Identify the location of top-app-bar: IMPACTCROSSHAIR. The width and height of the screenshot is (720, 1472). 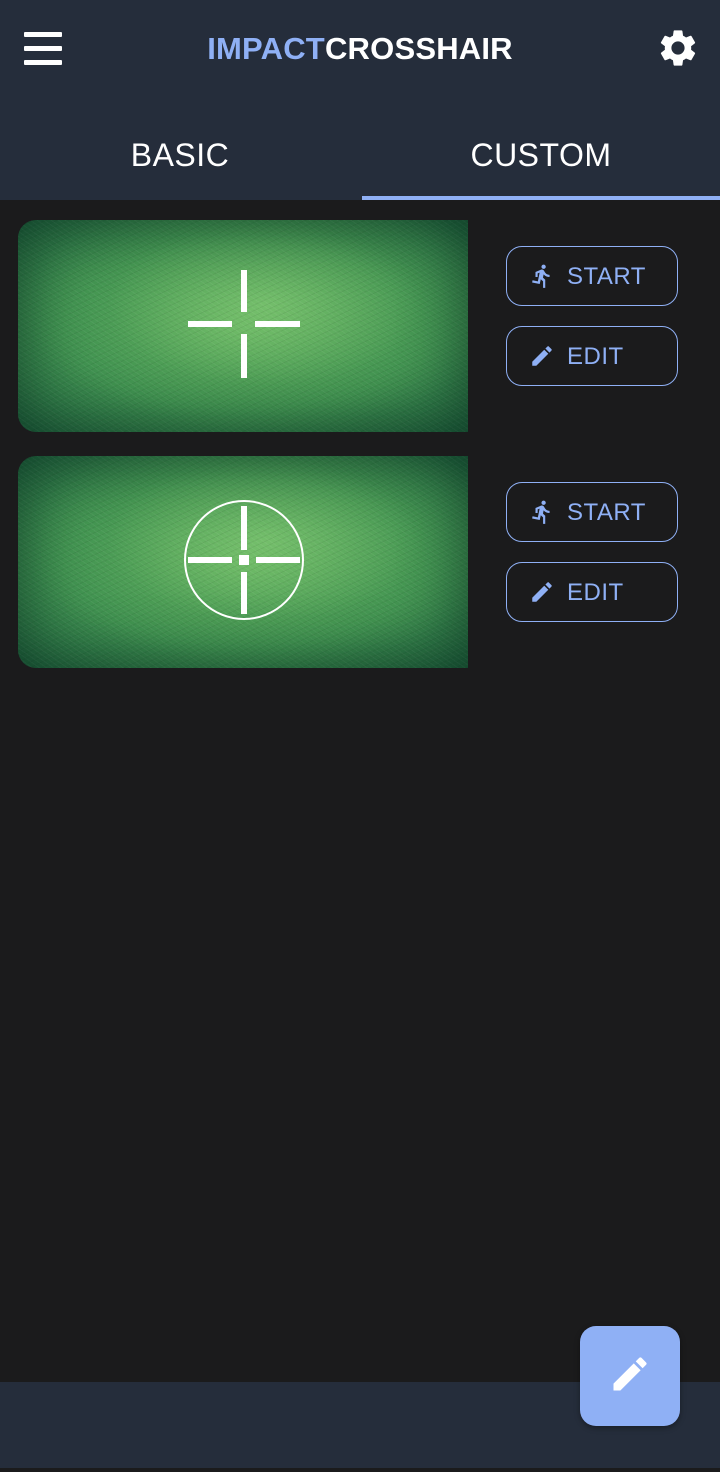
(360, 48).